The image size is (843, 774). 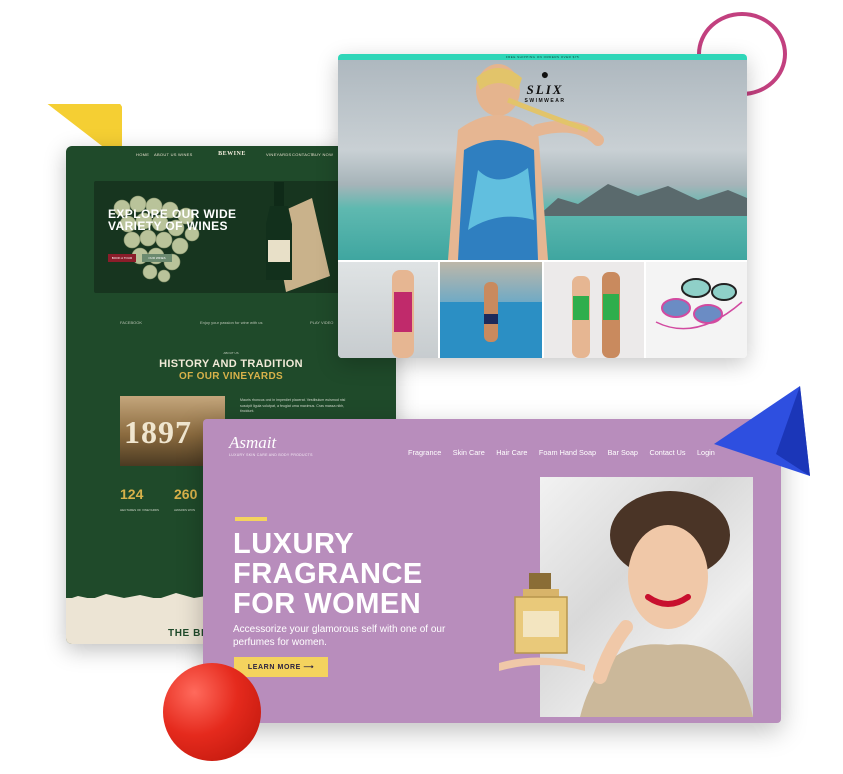 I want to click on headline-line-3: FOR WOMEN, so click(x=327, y=604).